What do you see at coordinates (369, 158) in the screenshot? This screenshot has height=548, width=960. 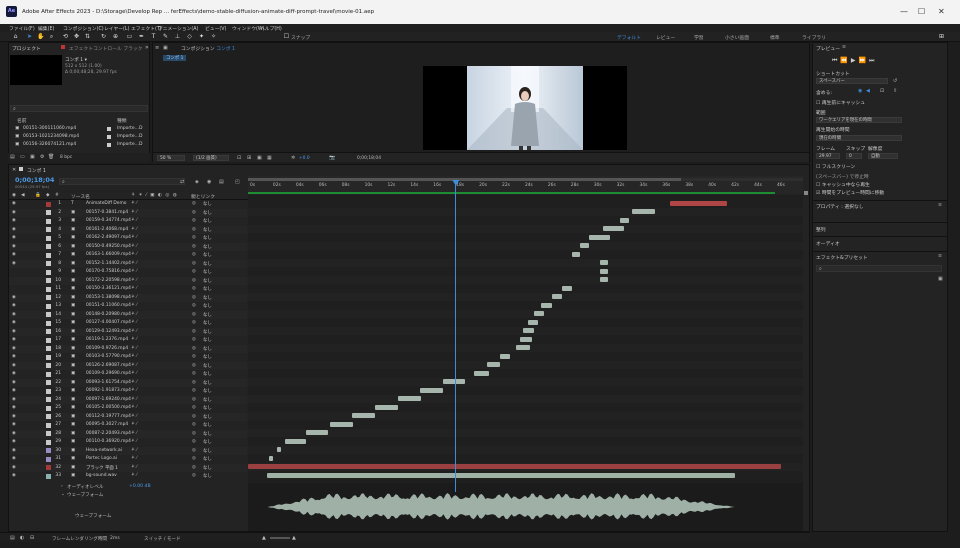 I see `comp-timecode: 0;00;18;04` at bounding box center [369, 158].